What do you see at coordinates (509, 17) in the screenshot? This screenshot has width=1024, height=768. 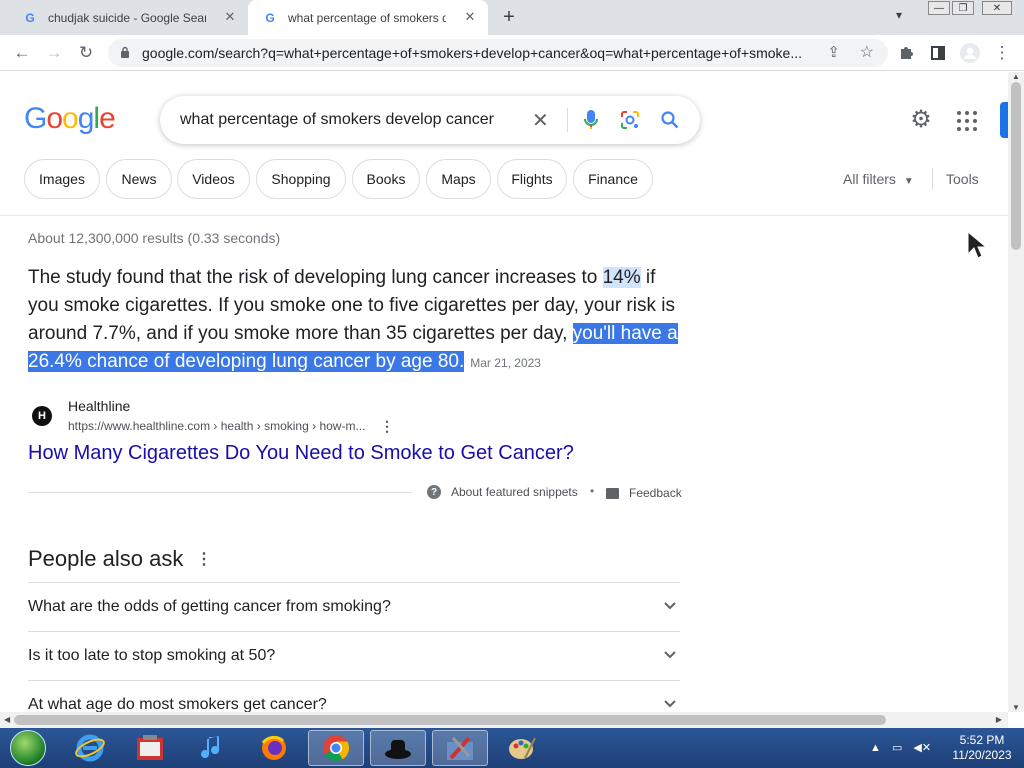 I see `new-tab-button: +` at bounding box center [509, 17].